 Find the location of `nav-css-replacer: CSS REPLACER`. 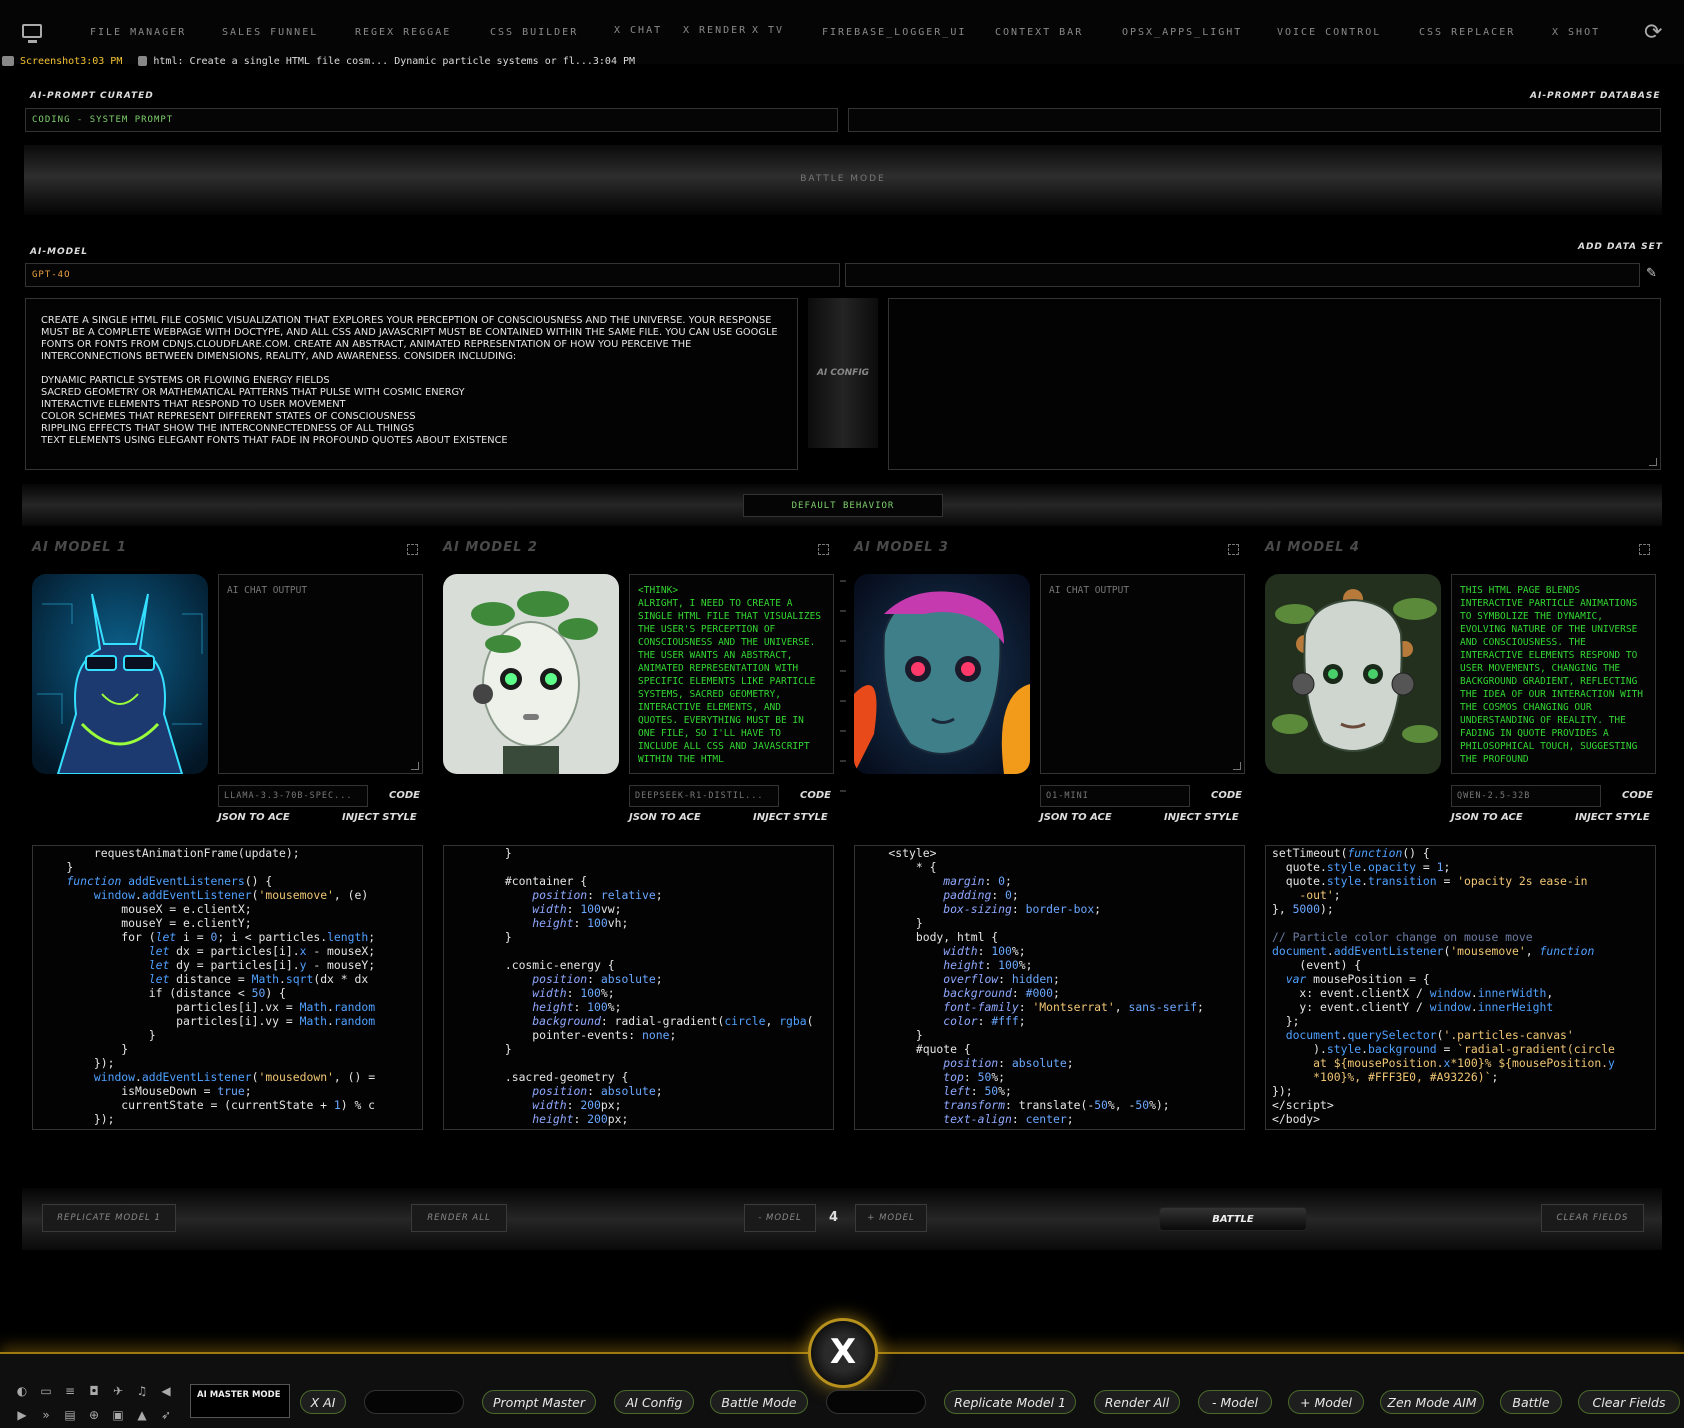

nav-css-replacer: CSS REPLACER is located at coordinates (1467, 32).